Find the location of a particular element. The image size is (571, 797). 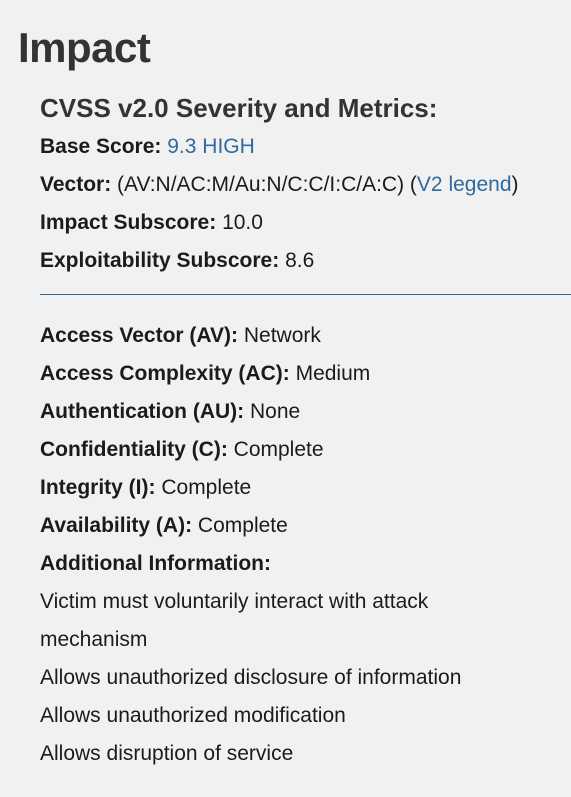

base-score-link: 9.3 HIGH is located at coordinates (211, 146).